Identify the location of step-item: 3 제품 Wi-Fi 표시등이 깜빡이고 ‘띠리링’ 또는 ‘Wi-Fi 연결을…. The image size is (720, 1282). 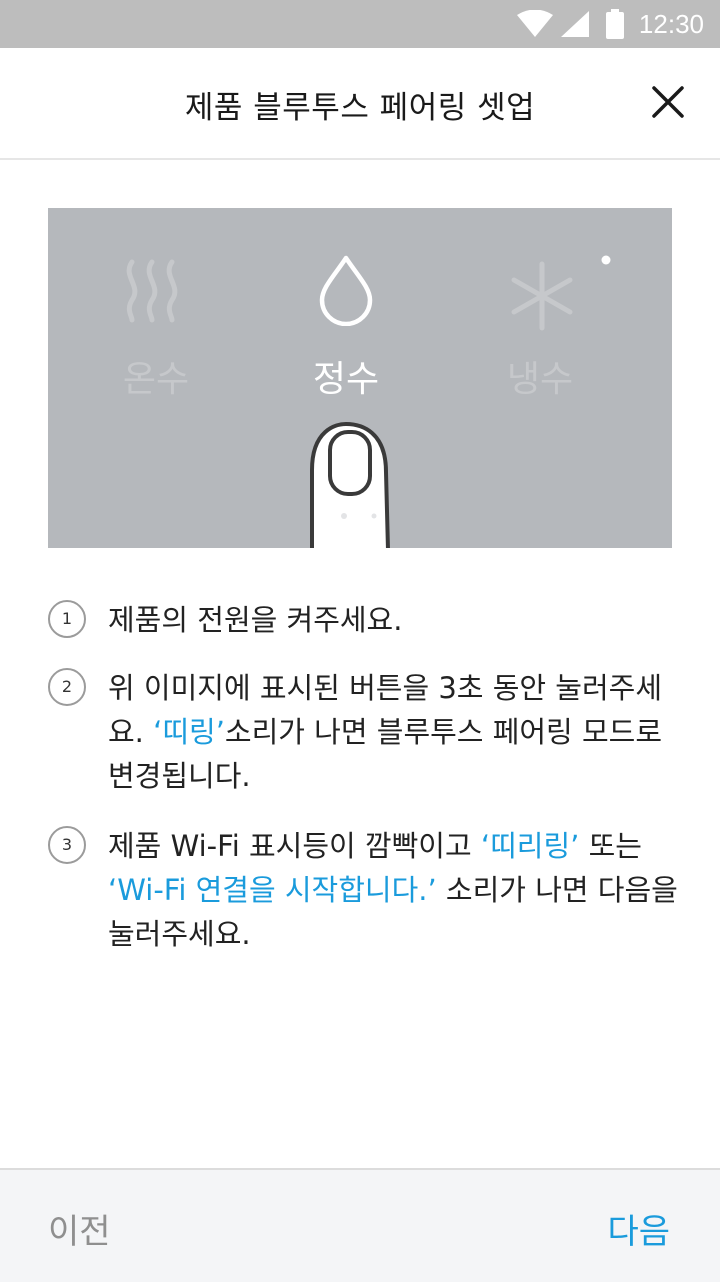
(363, 890).